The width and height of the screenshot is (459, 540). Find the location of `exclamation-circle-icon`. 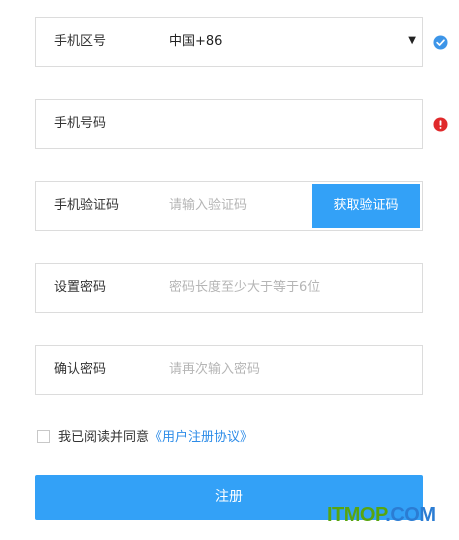

exclamation-circle-icon is located at coordinates (440, 124).